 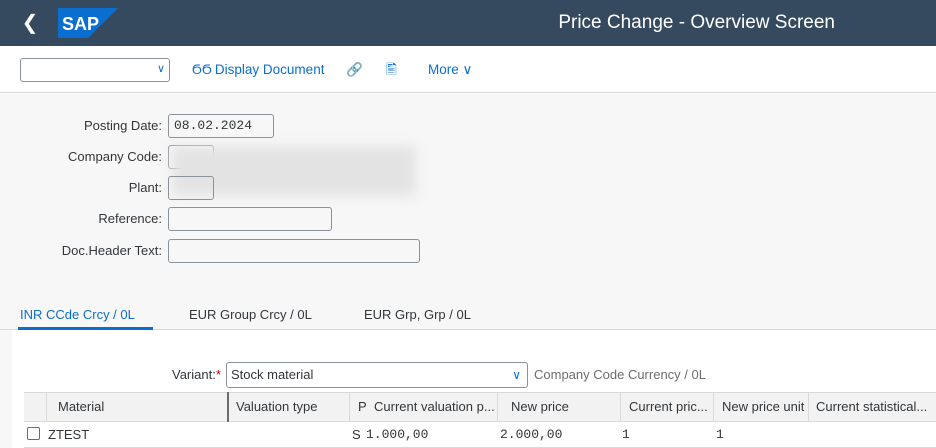 What do you see at coordinates (720, 434) in the screenshot?
I see `cell-new-price-unit: 1` at bounding box center [720, 434].